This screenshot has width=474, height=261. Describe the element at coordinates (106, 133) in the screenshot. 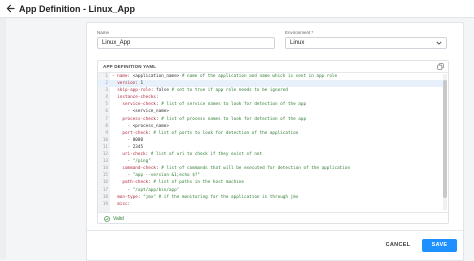

I see `line-number: 9` at that location.